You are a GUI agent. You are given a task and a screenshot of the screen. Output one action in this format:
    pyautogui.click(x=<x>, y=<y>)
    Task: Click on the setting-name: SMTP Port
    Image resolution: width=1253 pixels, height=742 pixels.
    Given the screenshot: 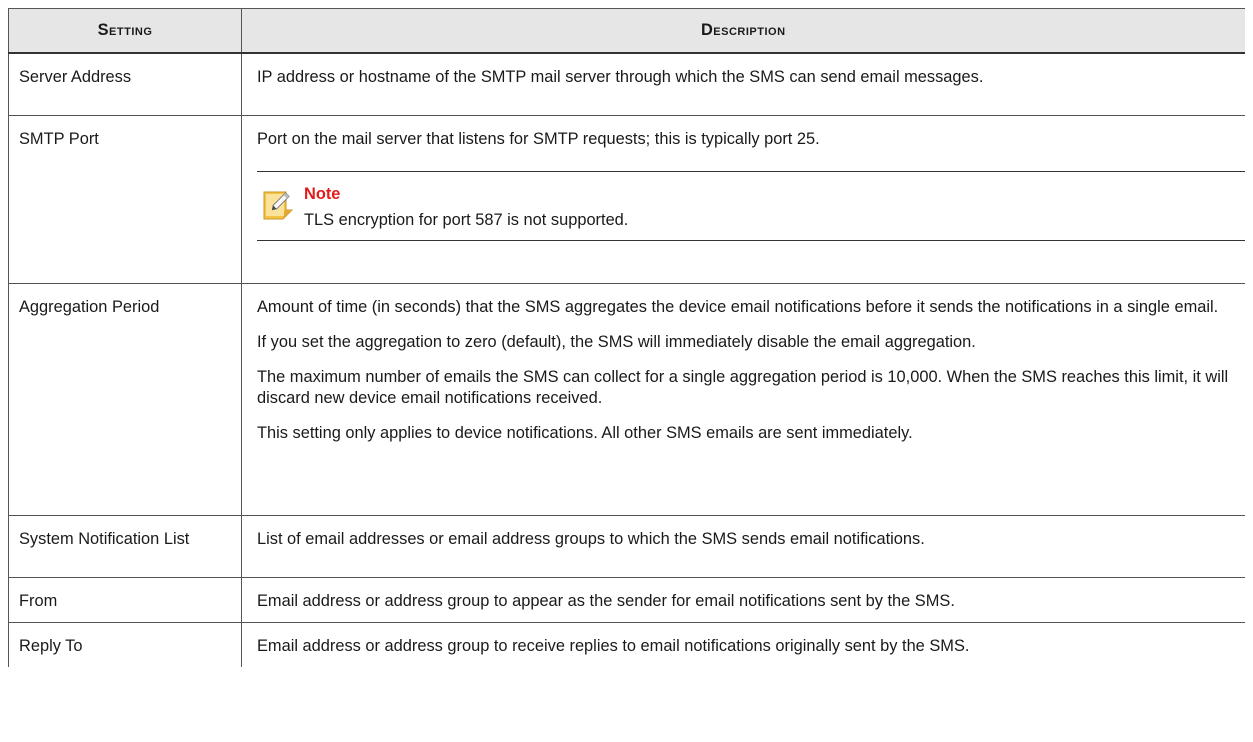 What is the action you would take?
    pyautogui.click(x=125, y=199)
    